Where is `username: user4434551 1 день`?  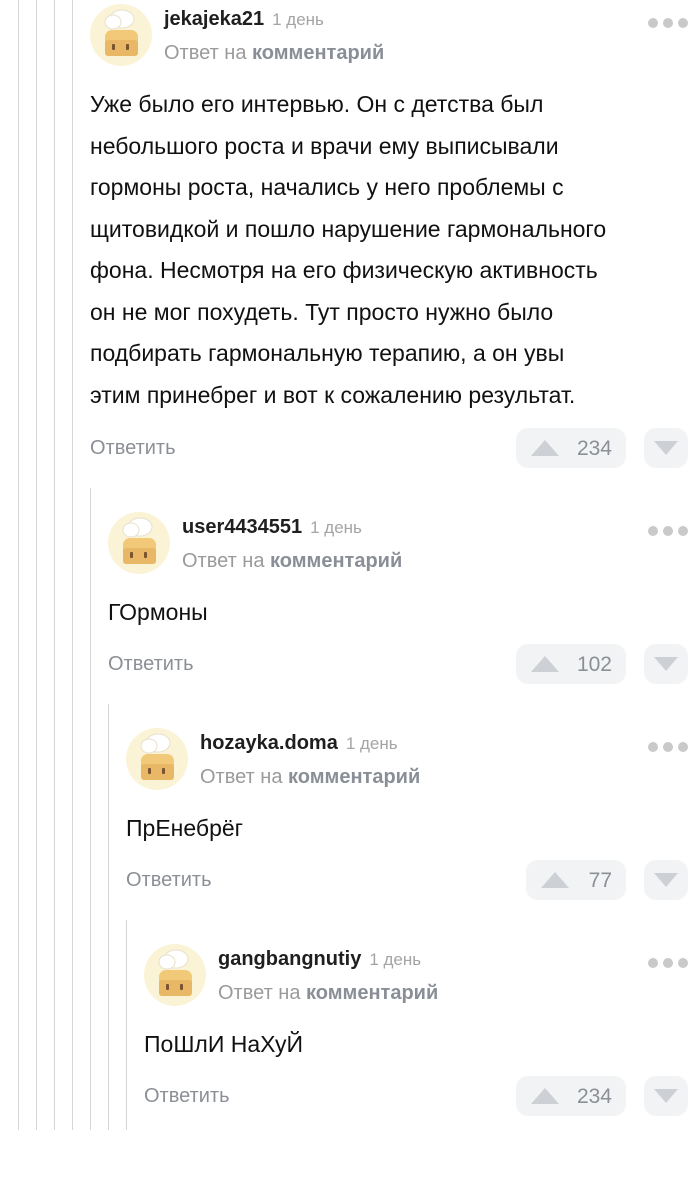
username: user4434551 1 день is located at coordinates (272, 527).